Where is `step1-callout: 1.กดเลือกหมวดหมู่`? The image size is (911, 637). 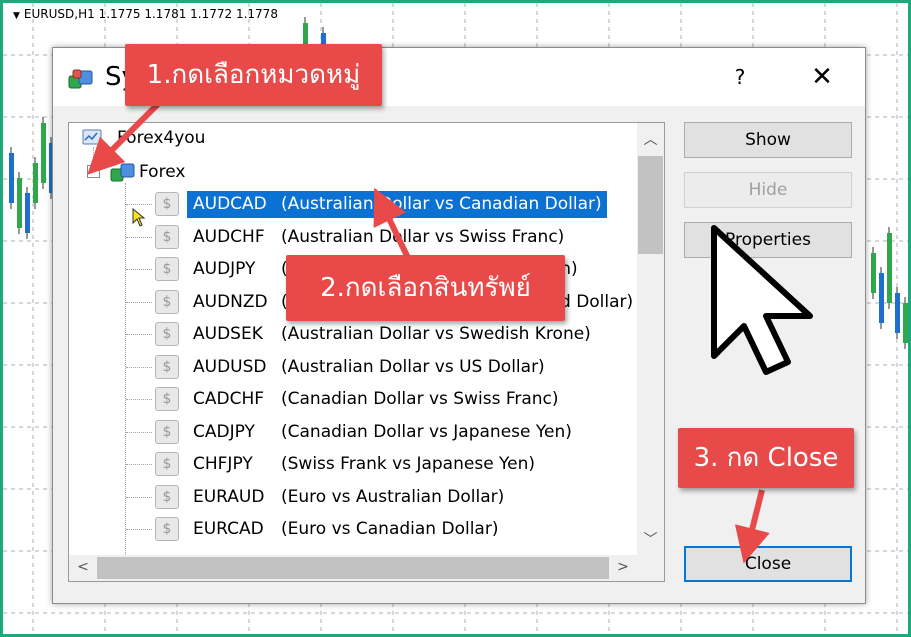
step1-callout: 1.กดเลือกหมวดหมู่ is located at coordinates (253, 75).